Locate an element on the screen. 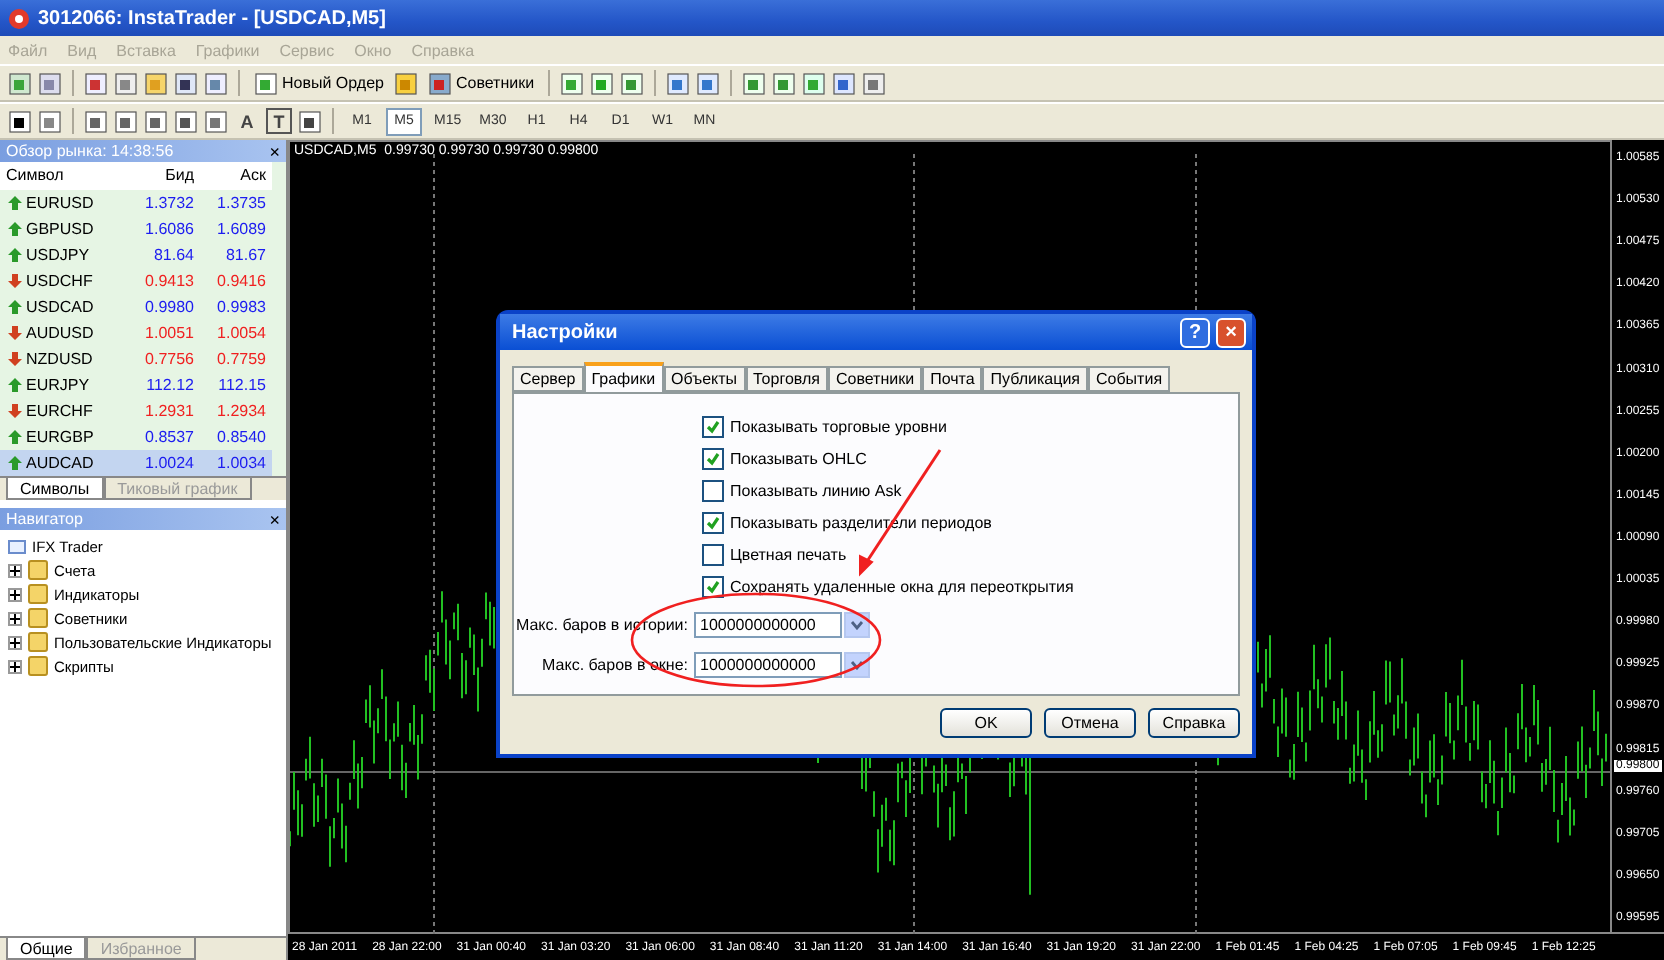  bid-cell-text: 1.6086 is located at coordinates (169, 230).